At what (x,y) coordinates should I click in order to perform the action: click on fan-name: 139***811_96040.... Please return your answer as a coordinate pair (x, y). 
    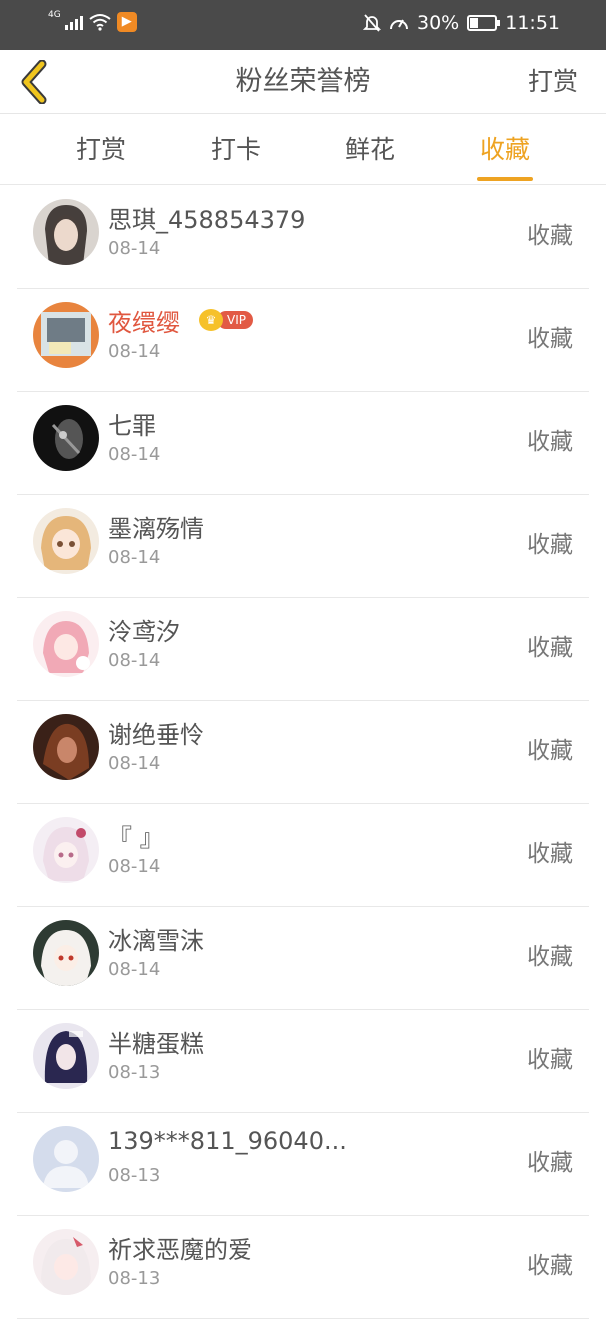
    Looking at the image, I should click on (227, 1141).